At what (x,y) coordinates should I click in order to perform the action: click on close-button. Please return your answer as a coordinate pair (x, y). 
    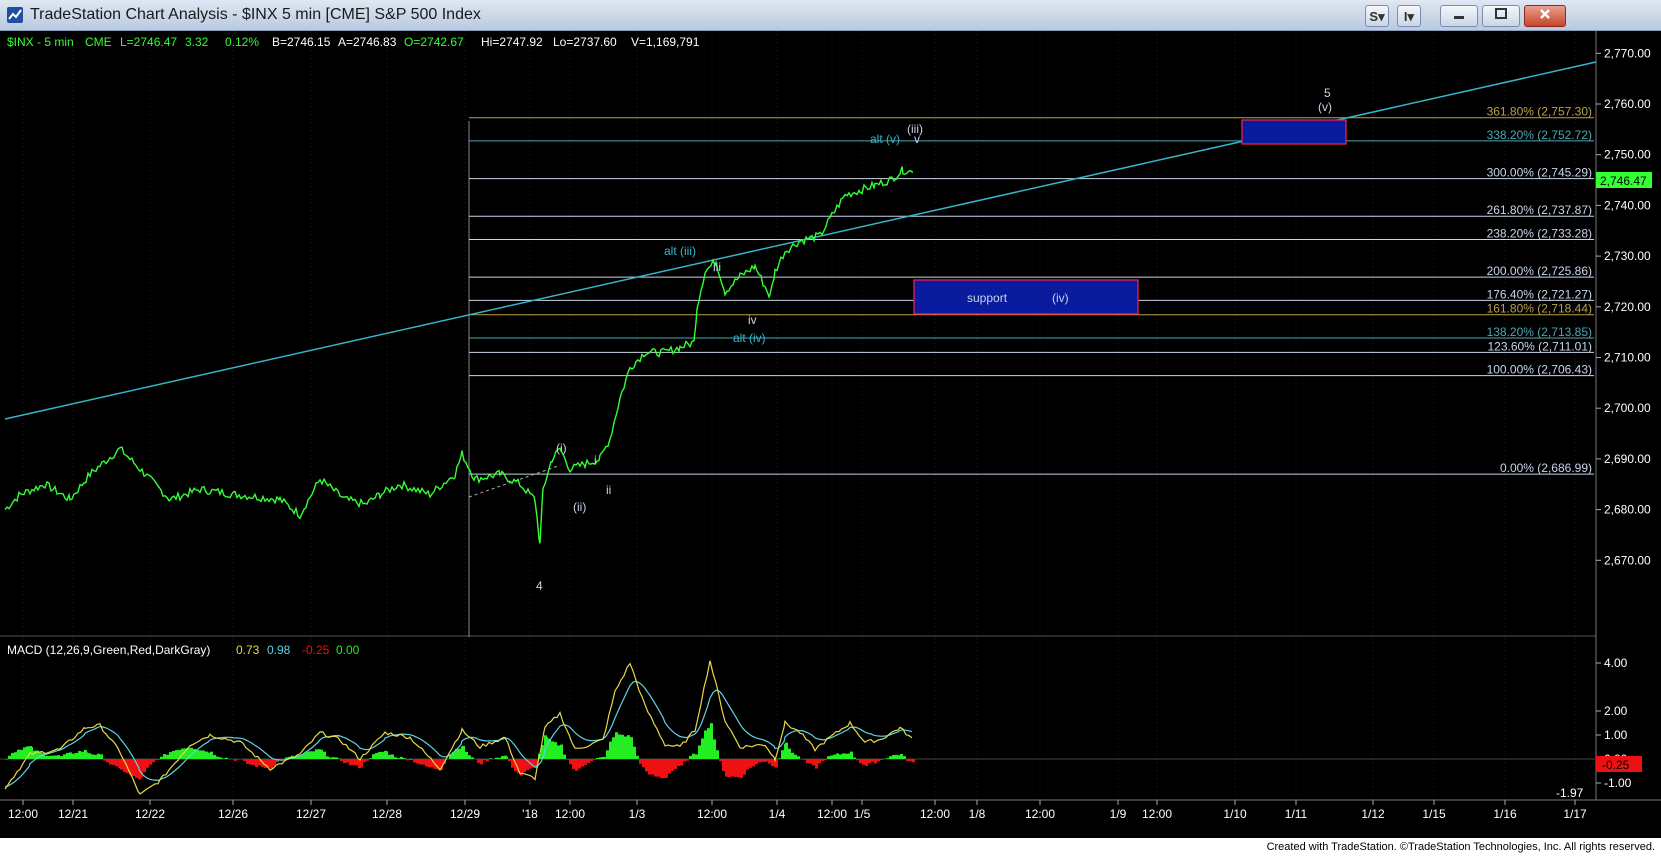
    Looking at the image, I should click on (1545, 16).